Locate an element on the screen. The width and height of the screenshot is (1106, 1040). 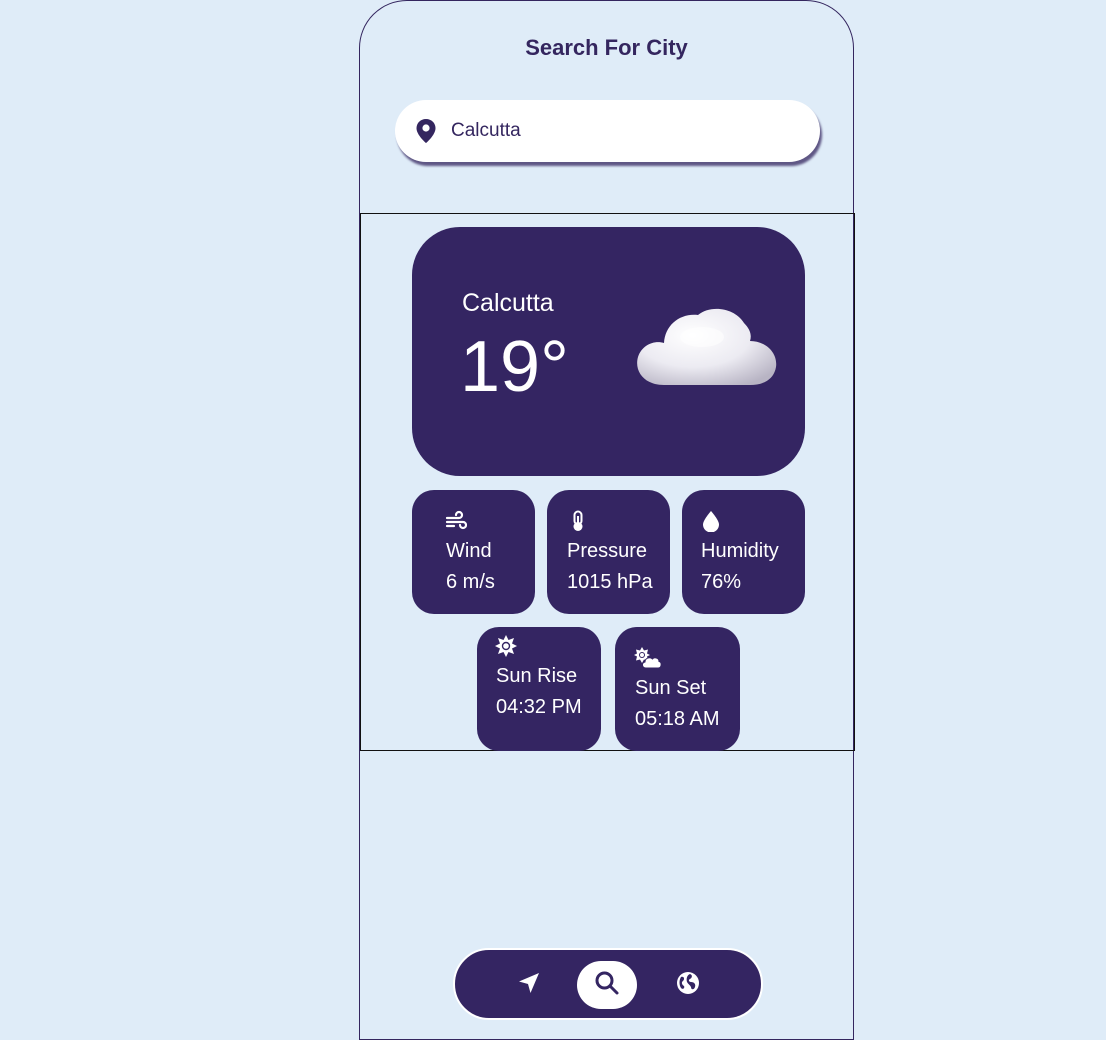
wind-tile: Wind 6 m/s is located at coordinates (473, 552).